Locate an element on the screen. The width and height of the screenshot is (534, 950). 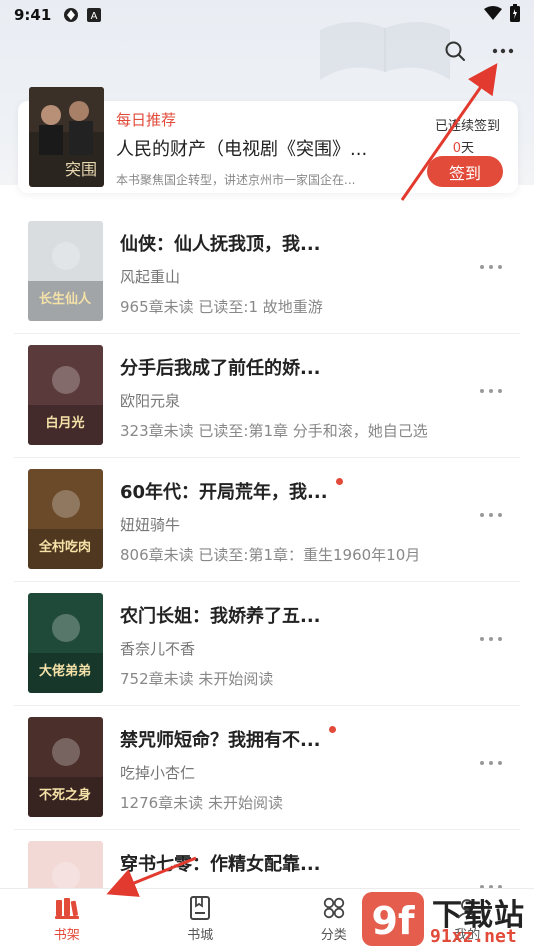
bookshelf-icon is located at coordinates (66, 908).